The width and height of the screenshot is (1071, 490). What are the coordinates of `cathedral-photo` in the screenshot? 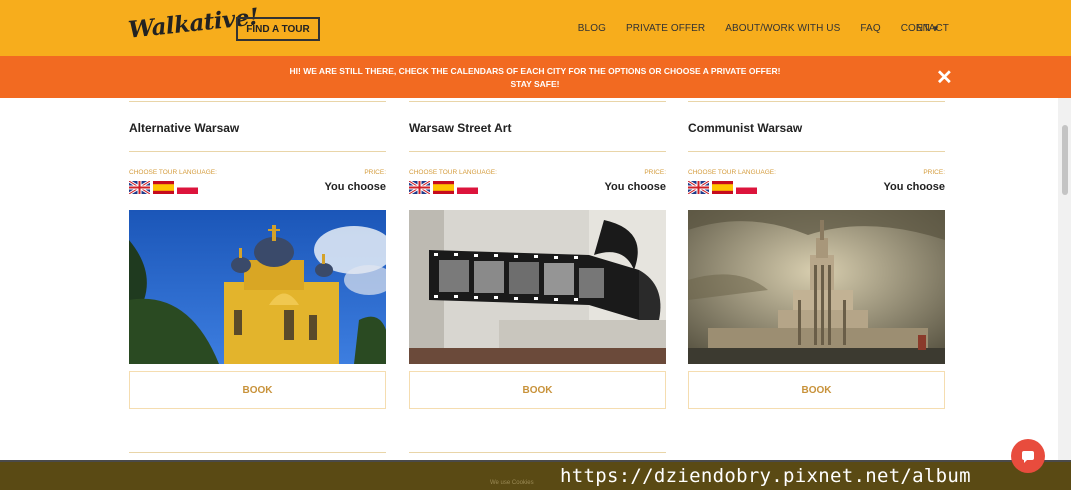 It's located at (257, 287).